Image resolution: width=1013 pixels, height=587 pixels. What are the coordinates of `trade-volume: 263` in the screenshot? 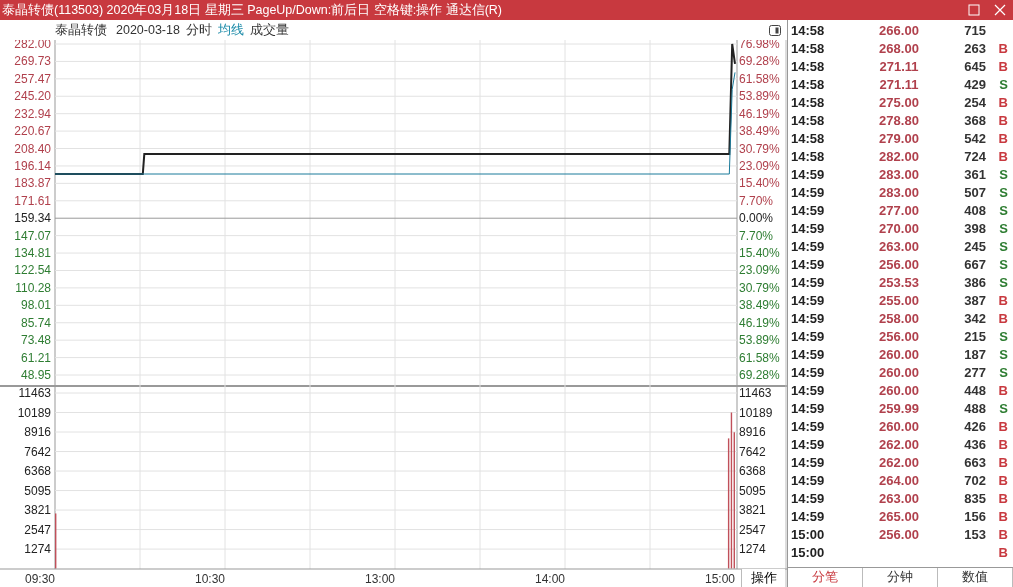 It's located at (974, 49).